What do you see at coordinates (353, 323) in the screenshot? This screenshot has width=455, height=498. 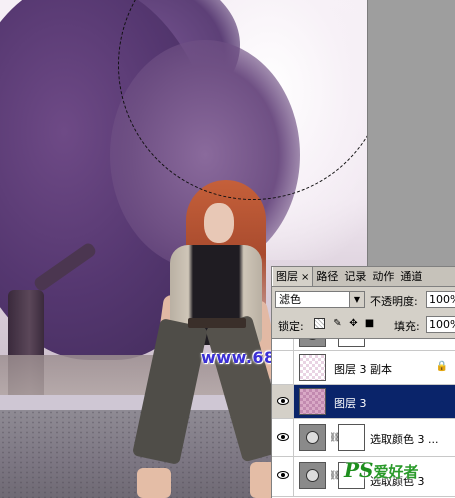 I see `move-icon: ✥` at bounding box center [353, 323].